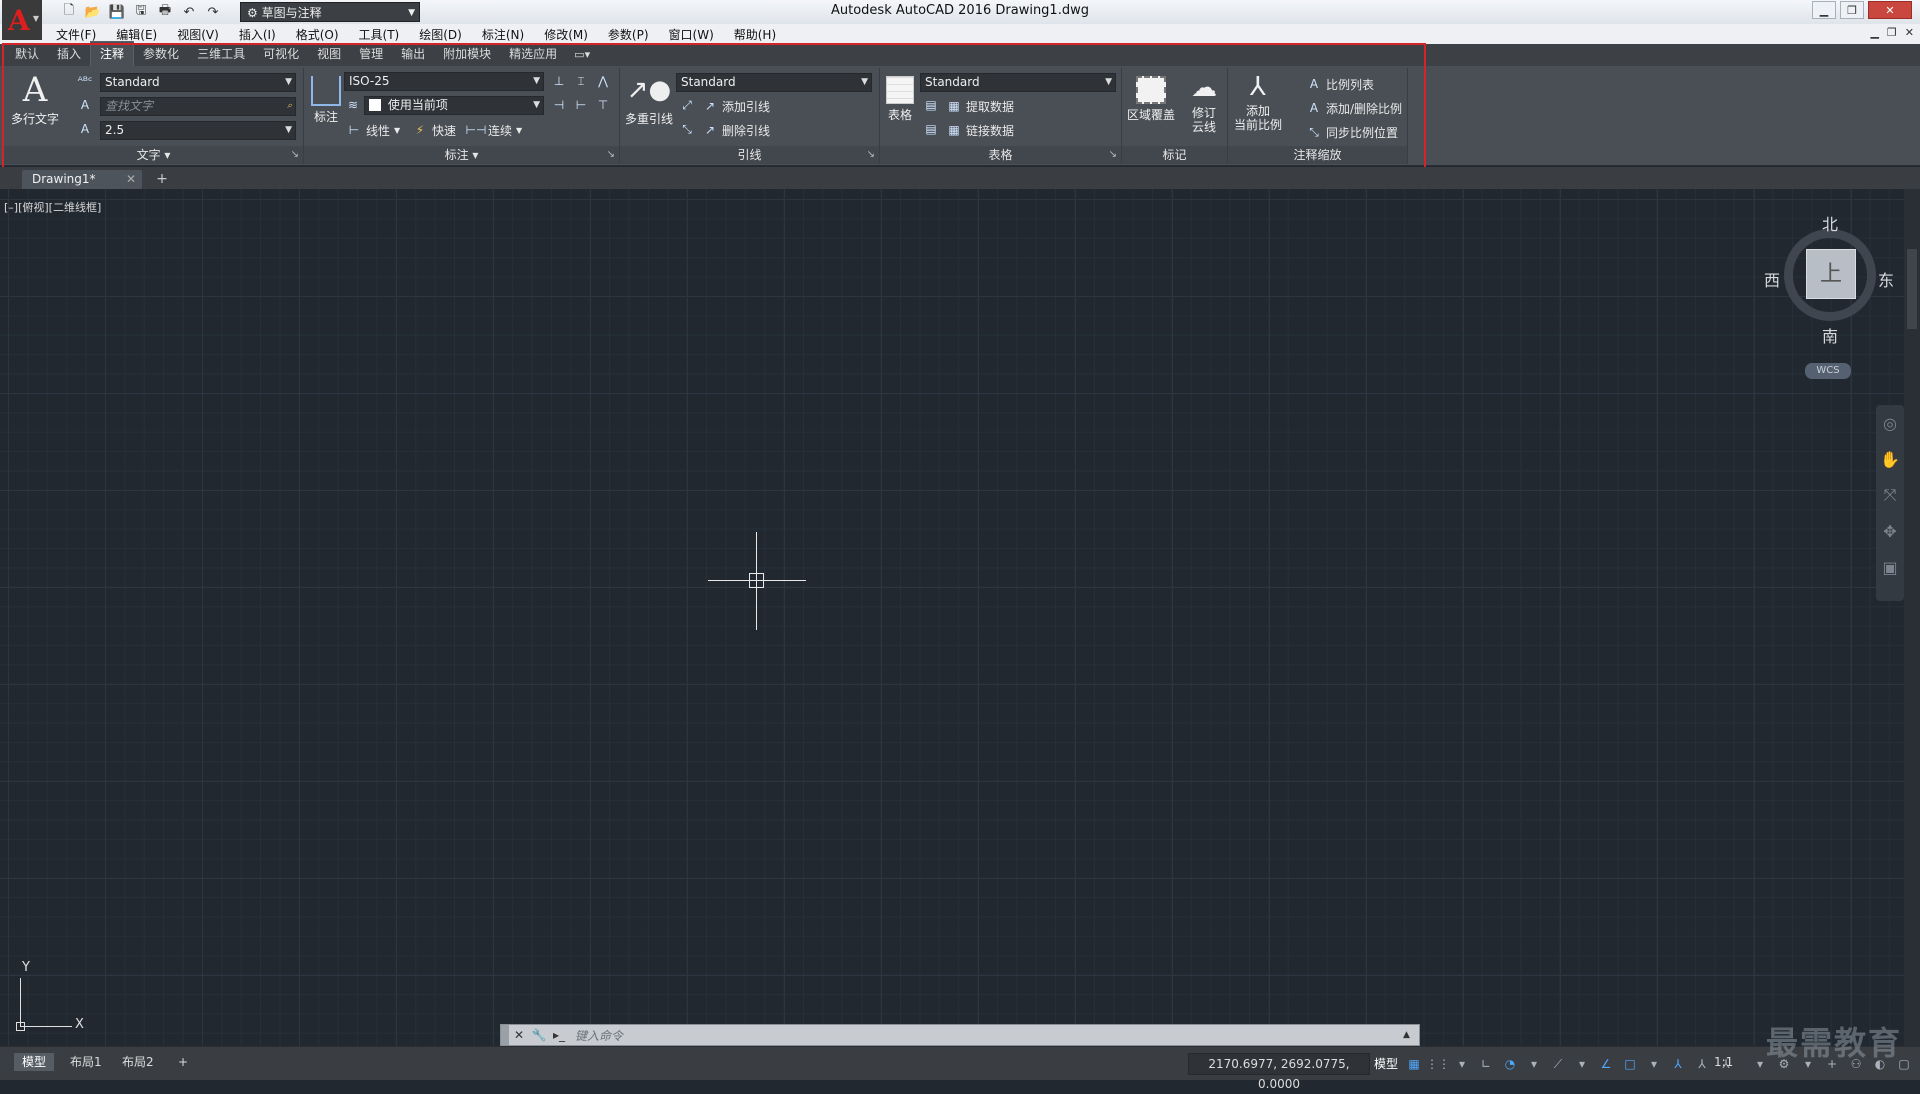 Image resolution: width=1920 pixels, height=1094 pixels. I want to click on tab-parametric: 参数化, so click(161, 54).